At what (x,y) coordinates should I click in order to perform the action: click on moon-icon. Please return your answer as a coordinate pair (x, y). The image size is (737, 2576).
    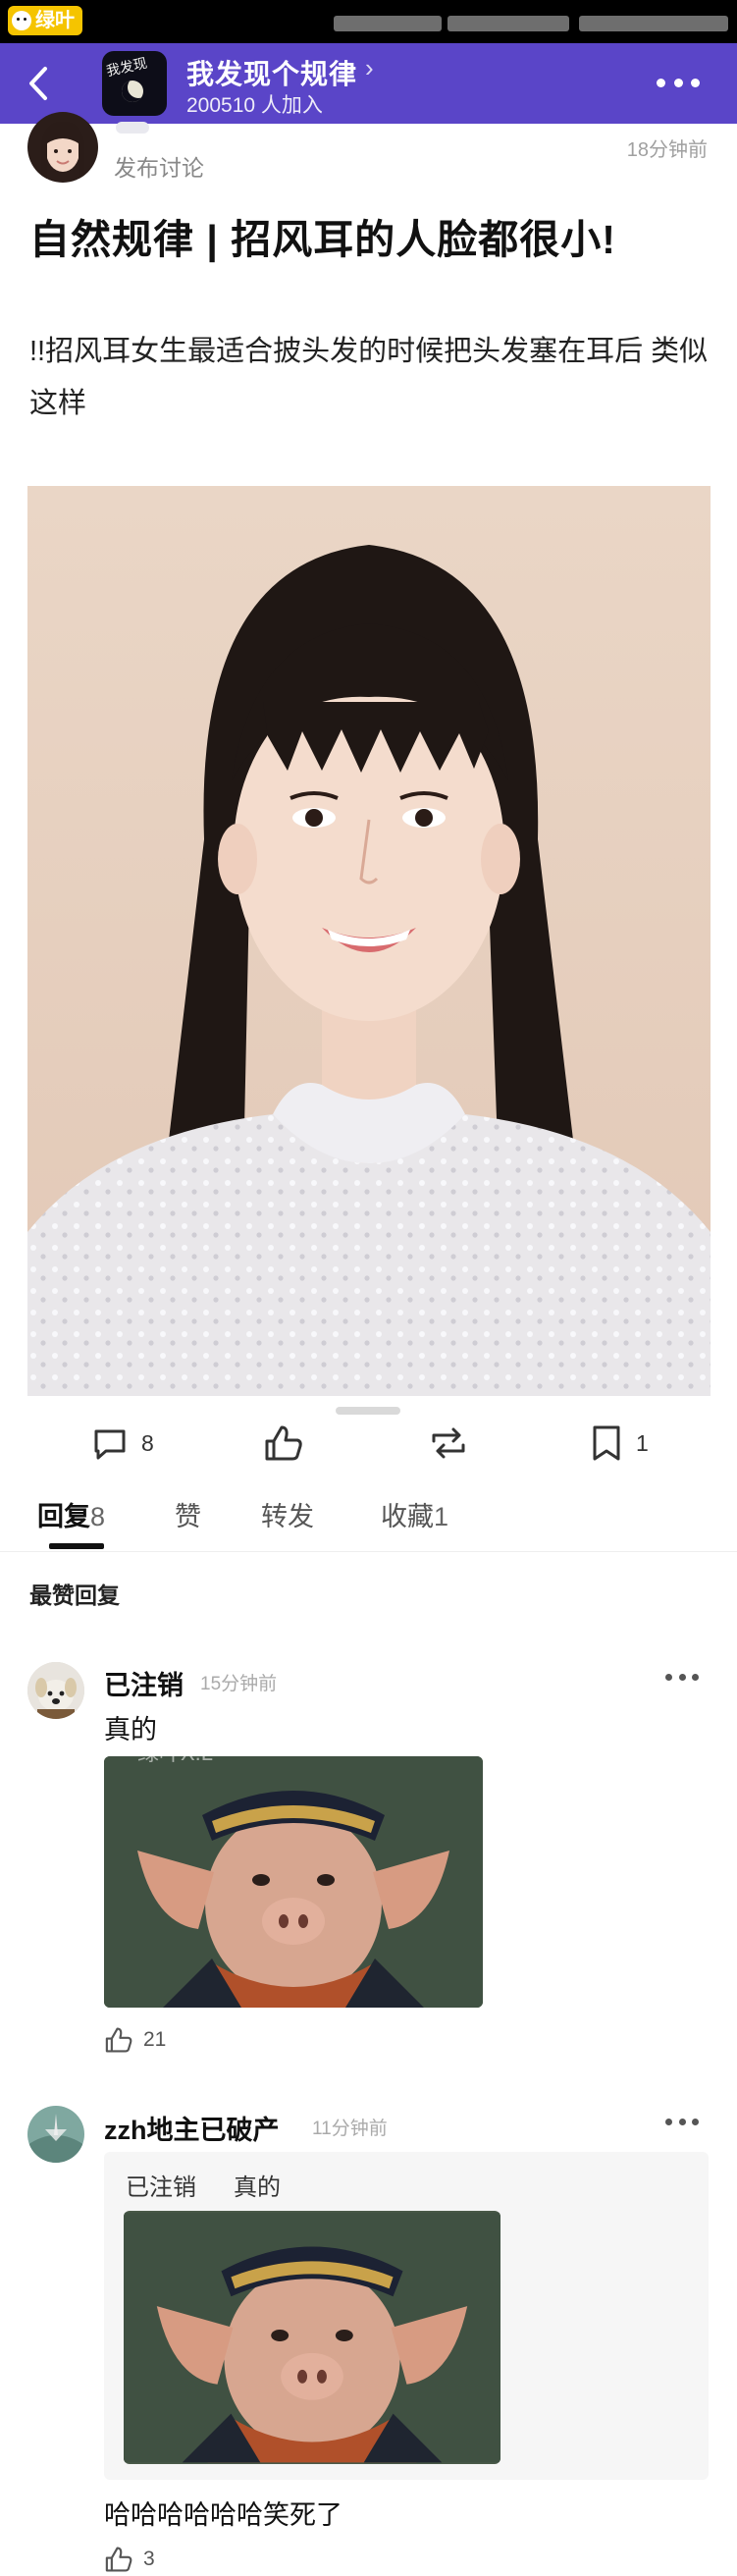
    Looking at the image, I should click on (132, 91).